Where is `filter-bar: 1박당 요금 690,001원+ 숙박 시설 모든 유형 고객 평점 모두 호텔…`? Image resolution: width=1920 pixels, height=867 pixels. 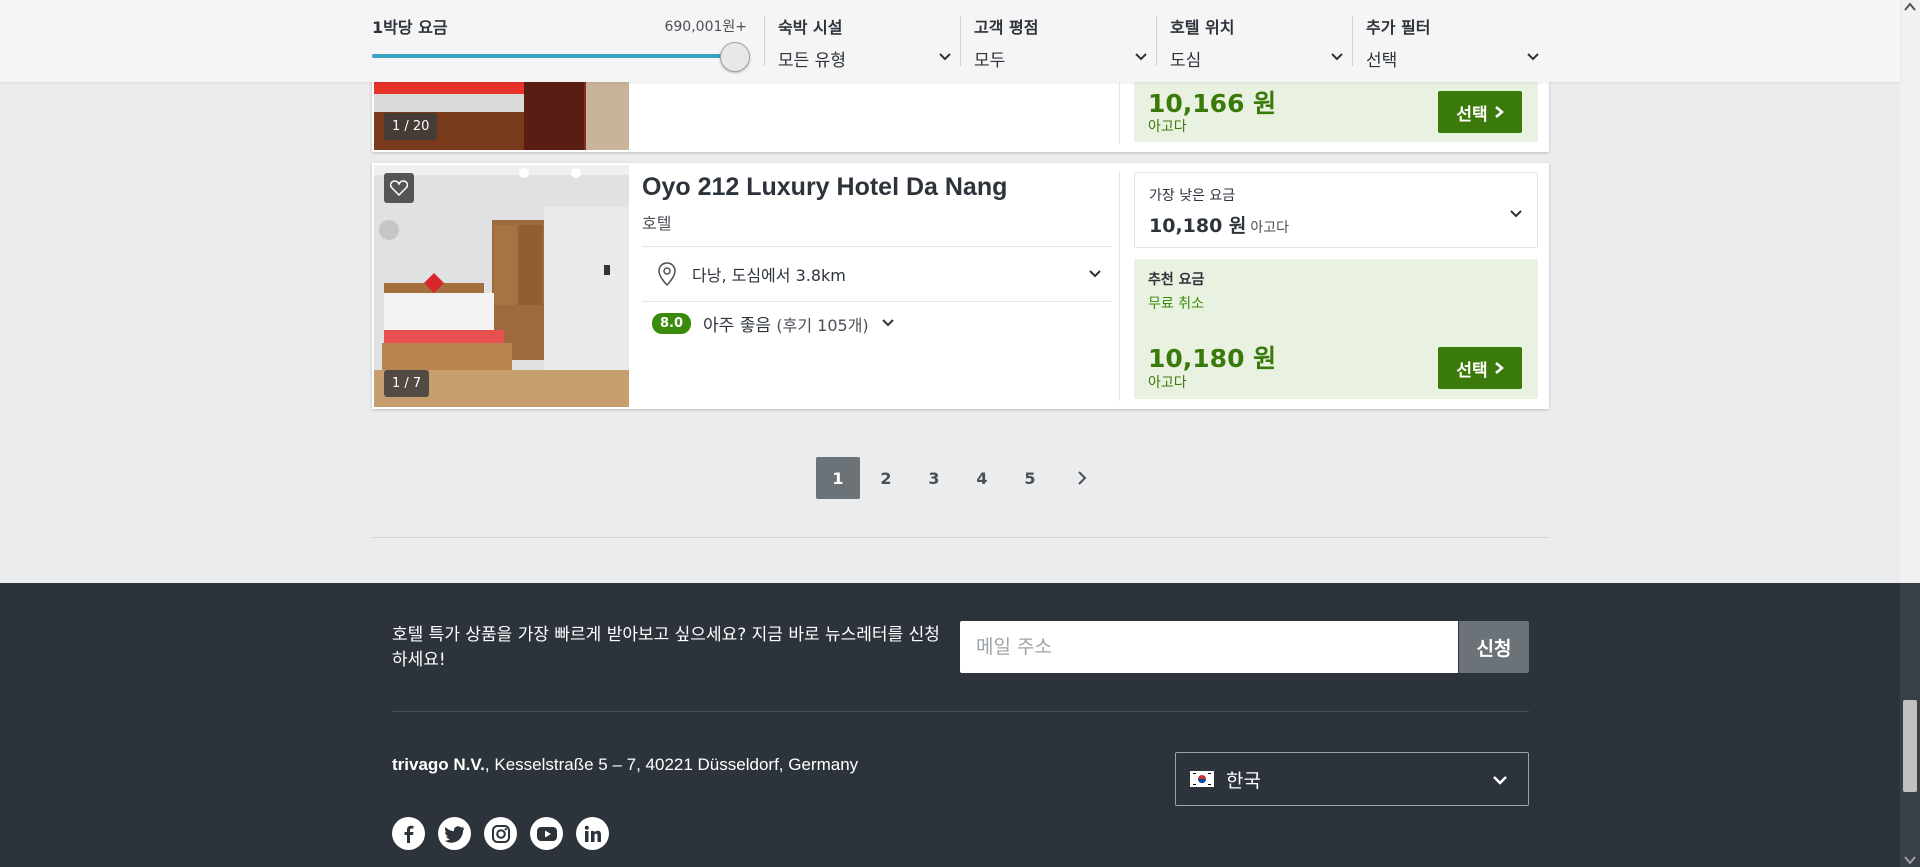
filter-bar: 1박당 요금 690,001원+ 숙박 시설 모든 유형 고객 평점 모두 호텔… is located at coordinates (950, 41).